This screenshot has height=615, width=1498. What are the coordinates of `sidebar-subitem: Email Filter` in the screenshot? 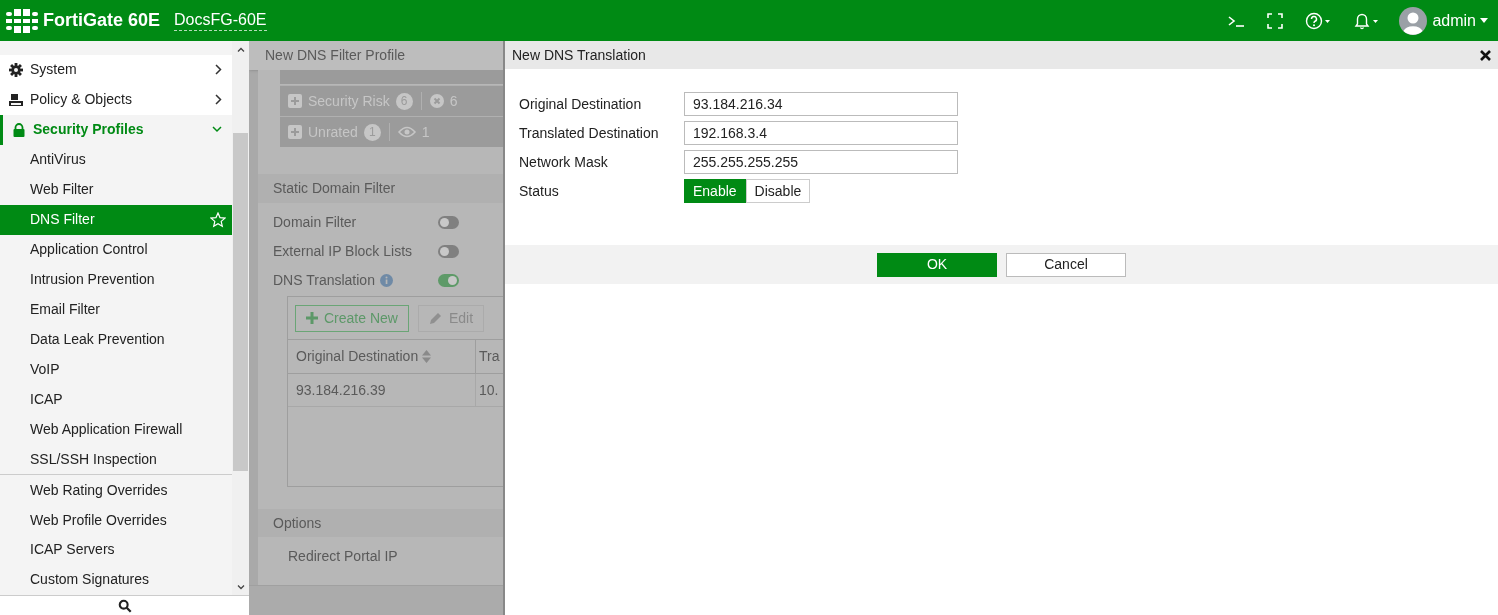 It's located at (116, 309).